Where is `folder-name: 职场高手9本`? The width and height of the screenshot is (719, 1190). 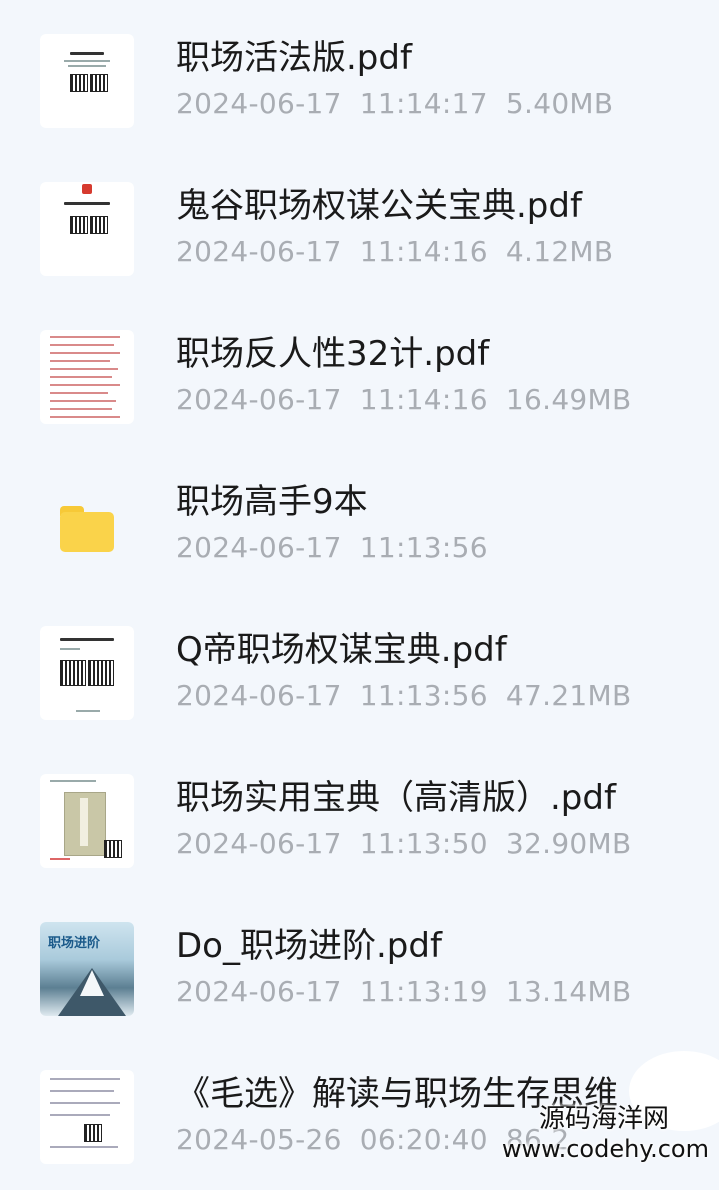
folder-name: 职场高手9本 is located at coordinates (272, 502).